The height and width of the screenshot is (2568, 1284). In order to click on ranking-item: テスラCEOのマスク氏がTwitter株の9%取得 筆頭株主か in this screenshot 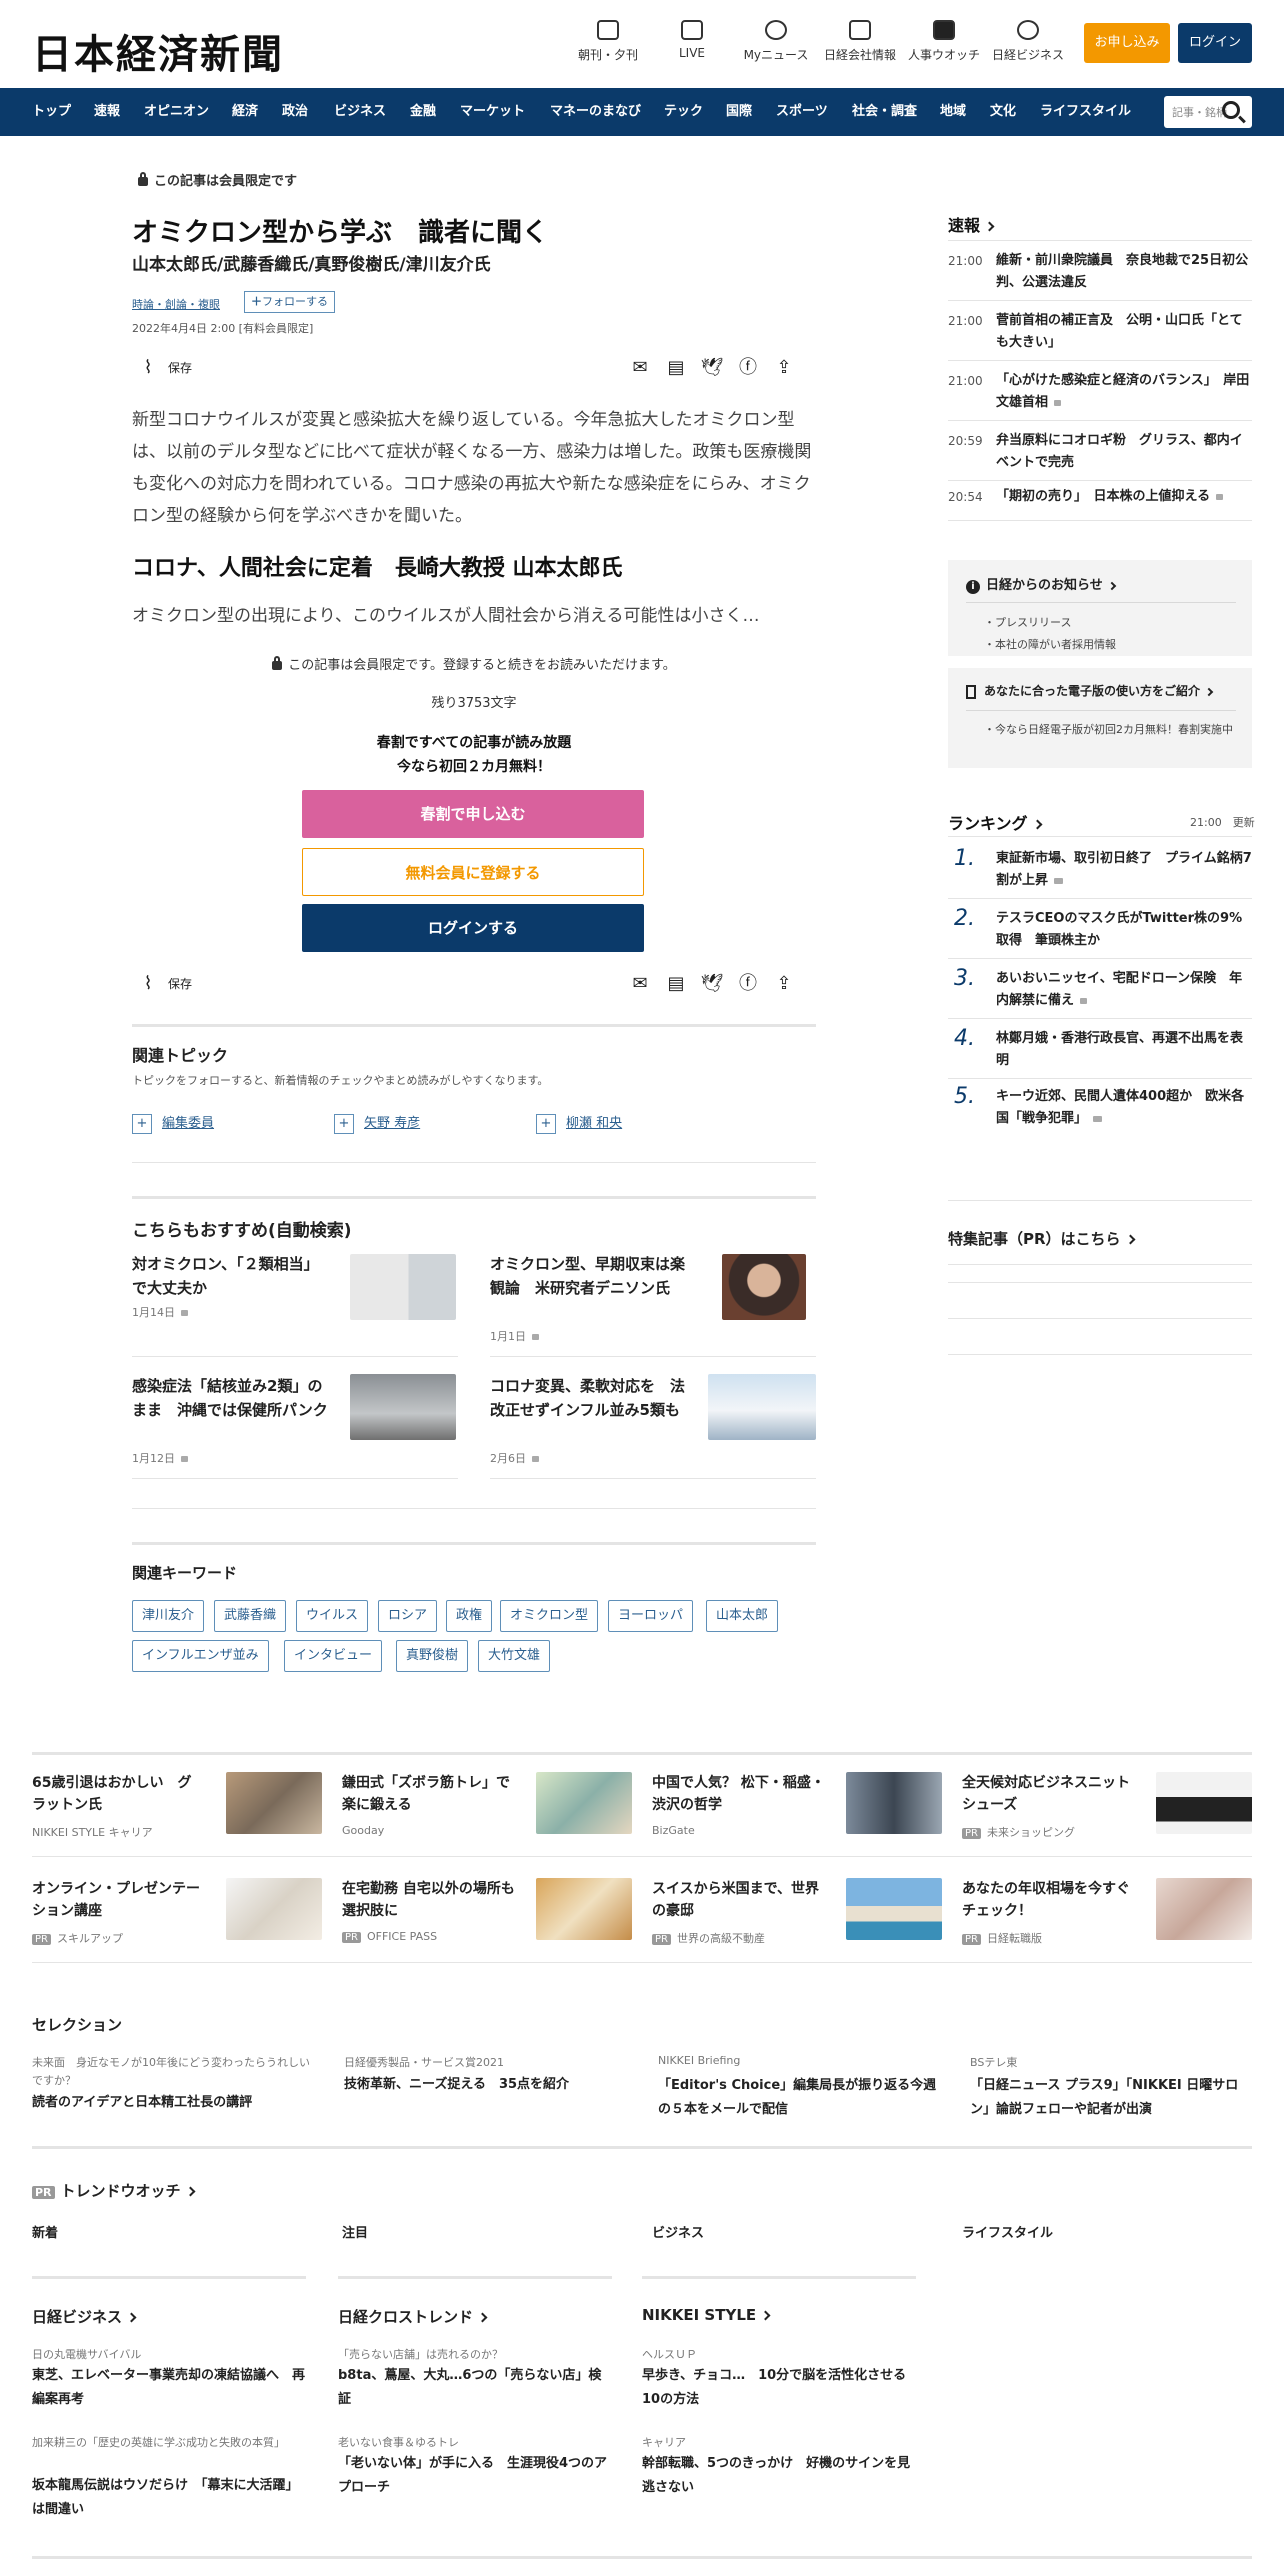, I will do `click(1124, 930)`.